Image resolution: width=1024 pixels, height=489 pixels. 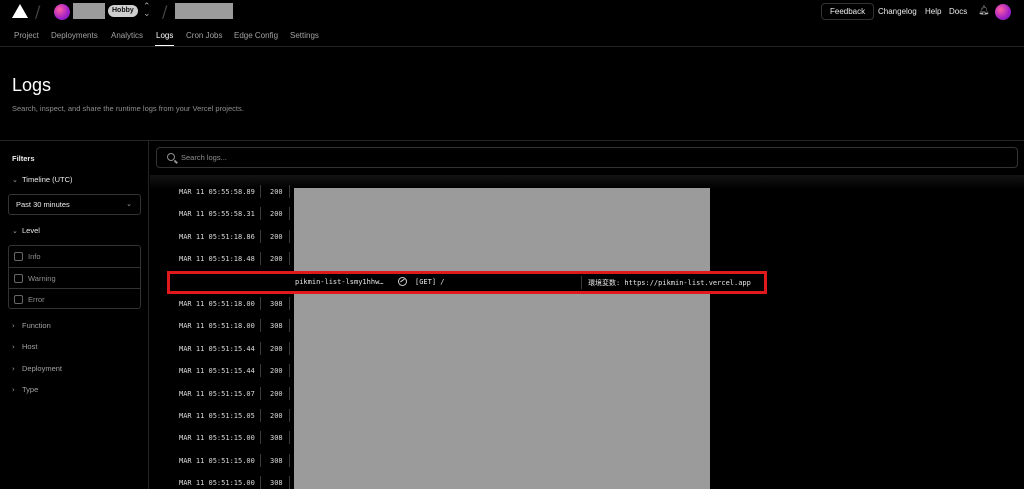 What do you see at coordinates (89, 11) in the screenshot?
I see `team-name-redacted` at bounding box center [89, 11].